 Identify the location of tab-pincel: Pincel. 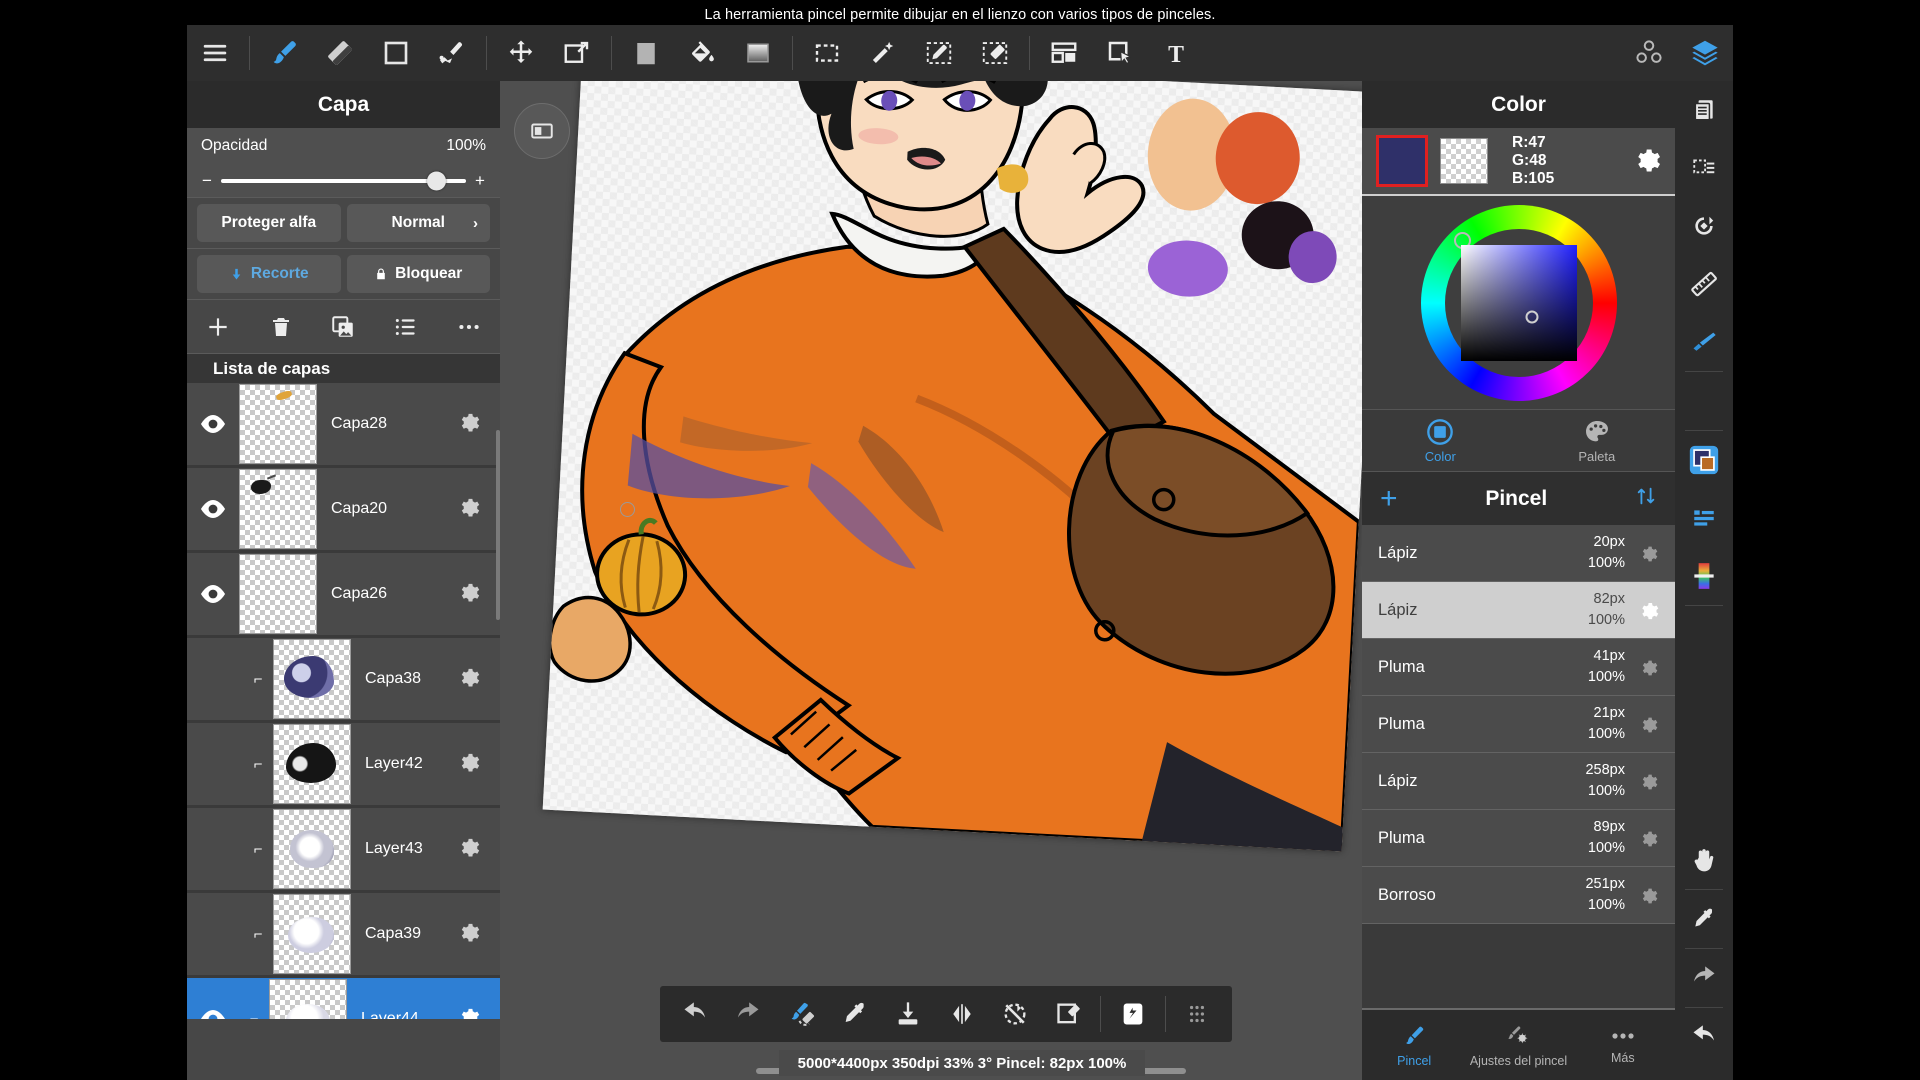
(1414, 1045).